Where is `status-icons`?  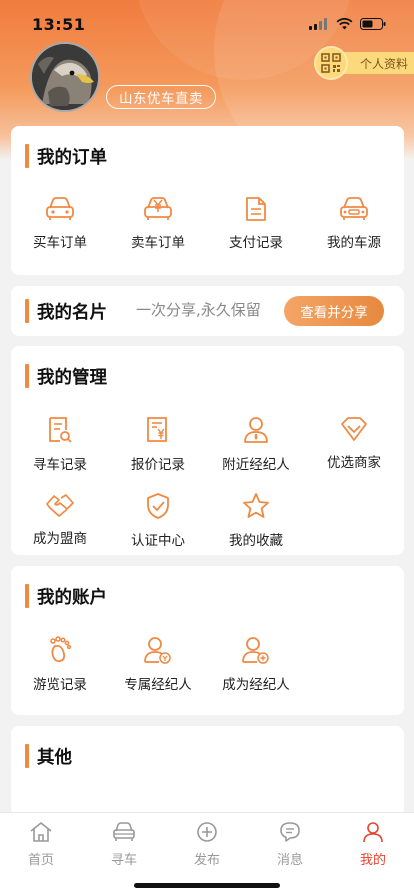
status-icons is located at coordinates (347, 24).